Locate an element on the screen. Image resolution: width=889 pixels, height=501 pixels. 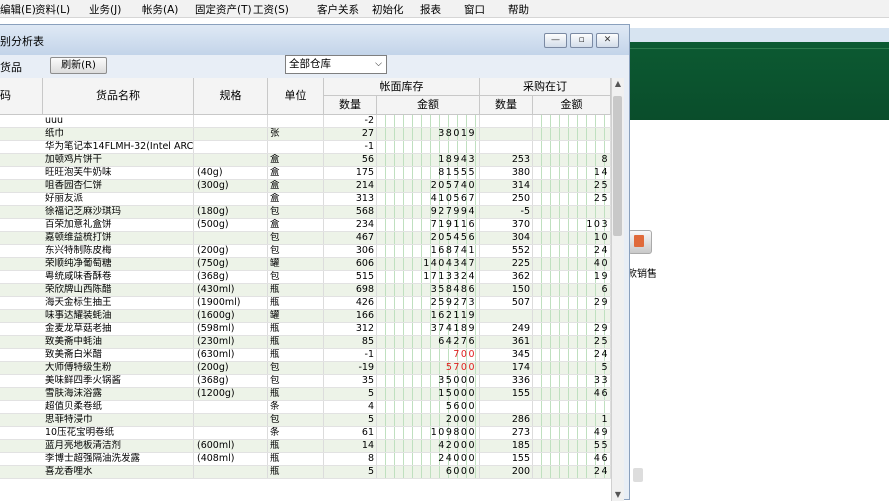
table-row: 旺旺泡芙牛奶味 (40g) 盒 175 81555 380 14 is located at coordinates (305, 173).